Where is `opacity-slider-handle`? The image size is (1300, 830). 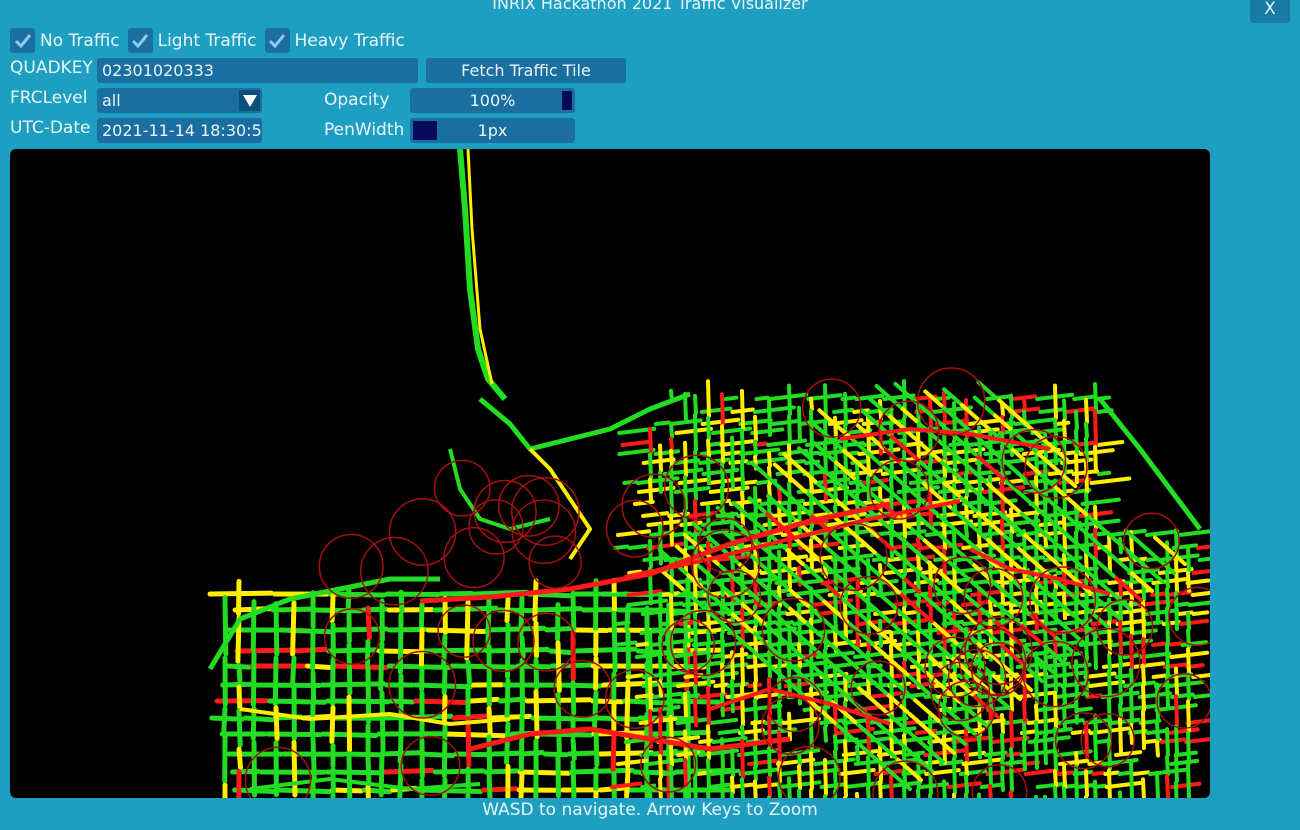
opacity-slider-handle is located at coordinates (567, 100).